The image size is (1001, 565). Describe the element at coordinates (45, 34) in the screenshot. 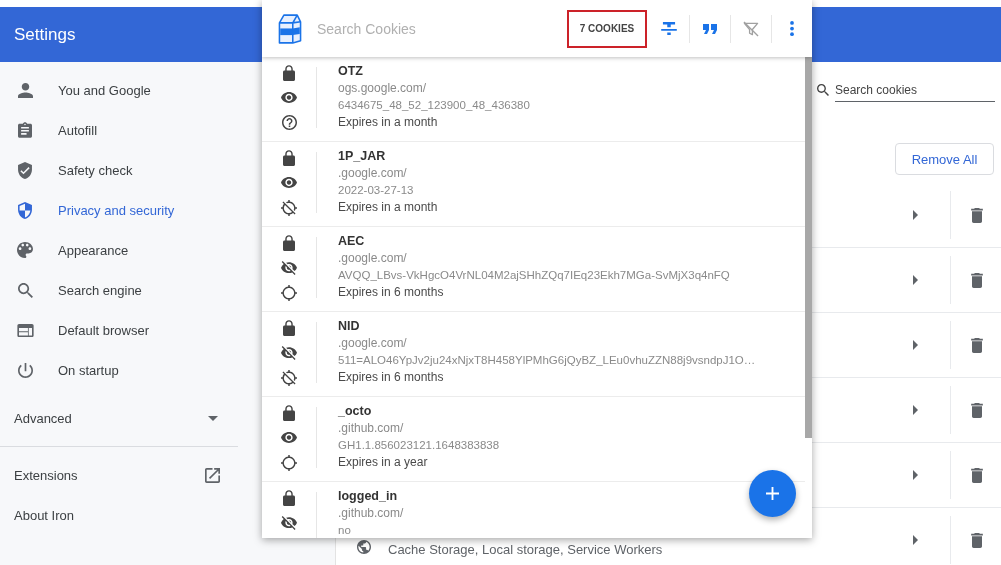

I see `page-title: Settings` at that location.